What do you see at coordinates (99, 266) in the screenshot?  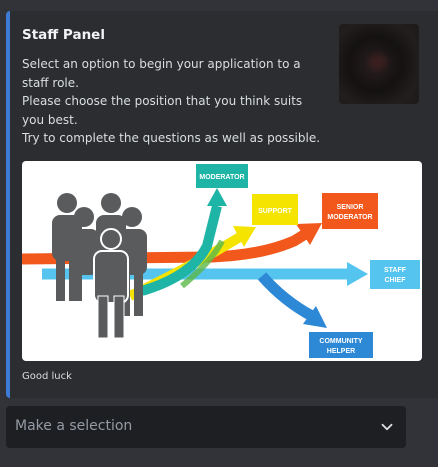 I see `people-group-icon` at bounding box center [99, 266].